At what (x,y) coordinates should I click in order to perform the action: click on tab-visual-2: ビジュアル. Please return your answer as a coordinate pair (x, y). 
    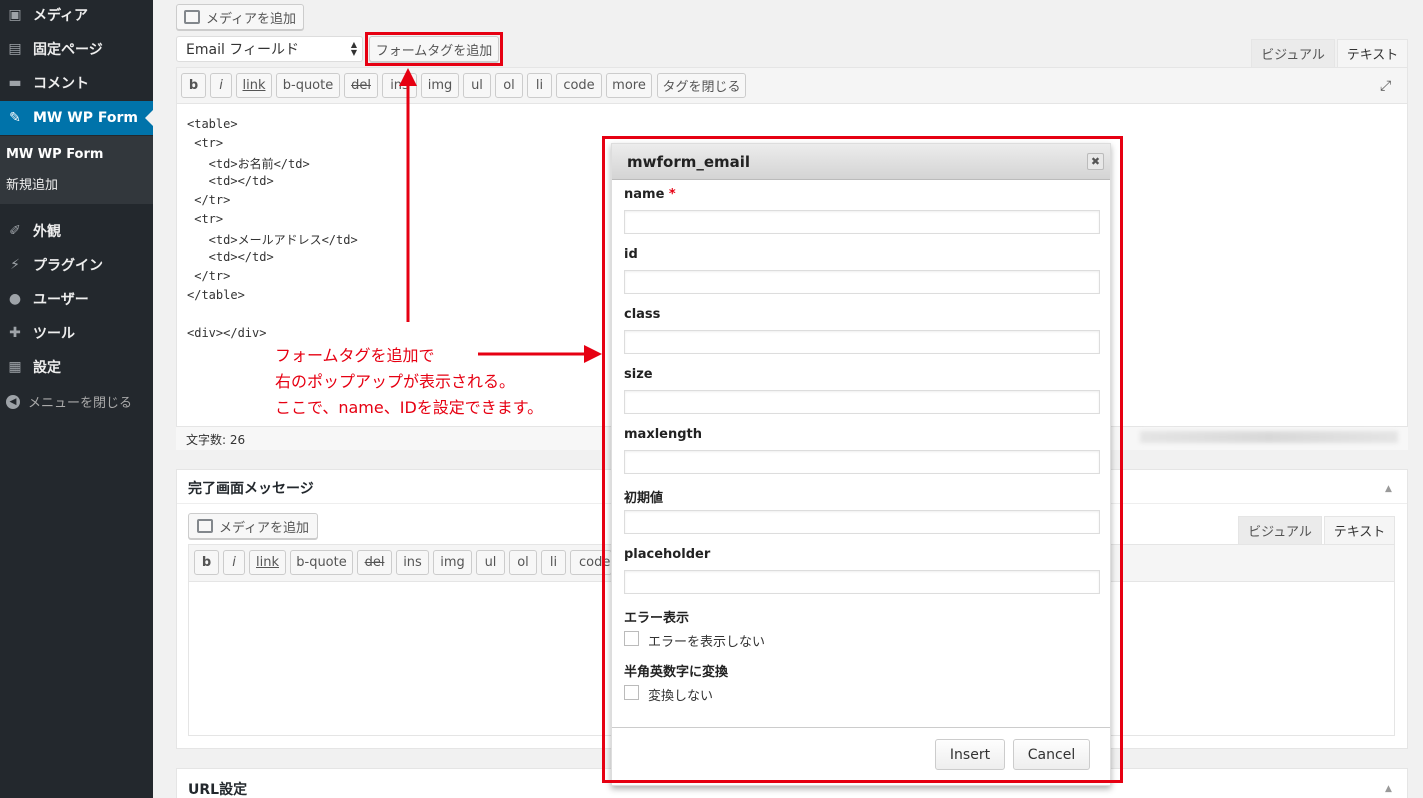
    Looking at the image, I should click on (1280, 530).